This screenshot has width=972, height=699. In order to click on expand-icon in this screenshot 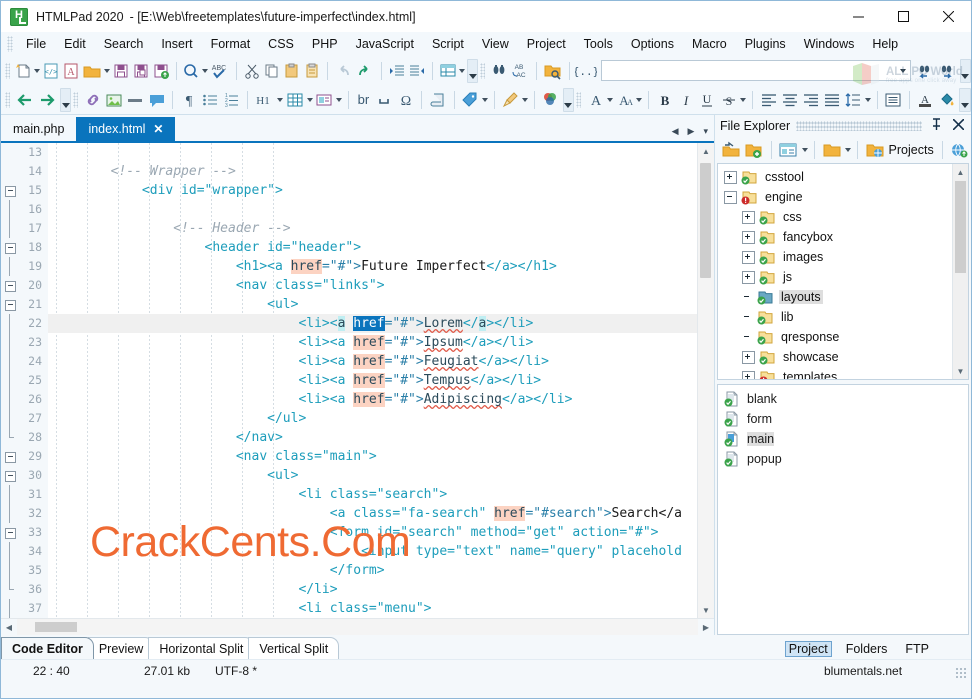, I will do `click(748, 257)`.